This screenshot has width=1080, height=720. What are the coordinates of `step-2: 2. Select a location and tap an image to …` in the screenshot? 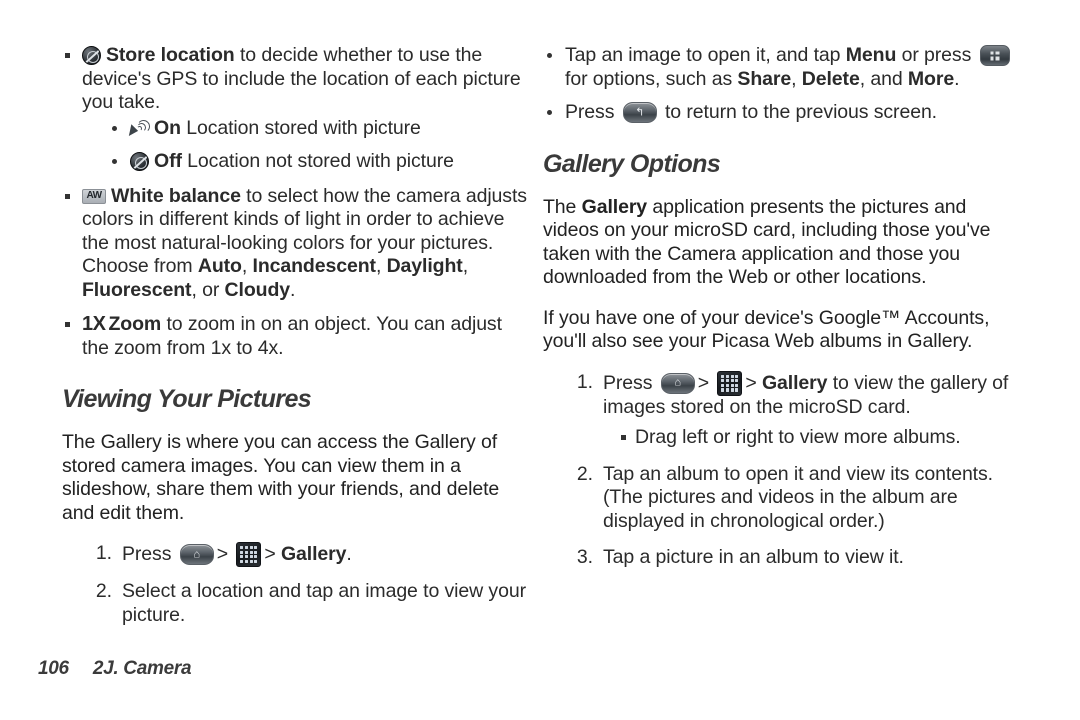 It's located at (308, 603).